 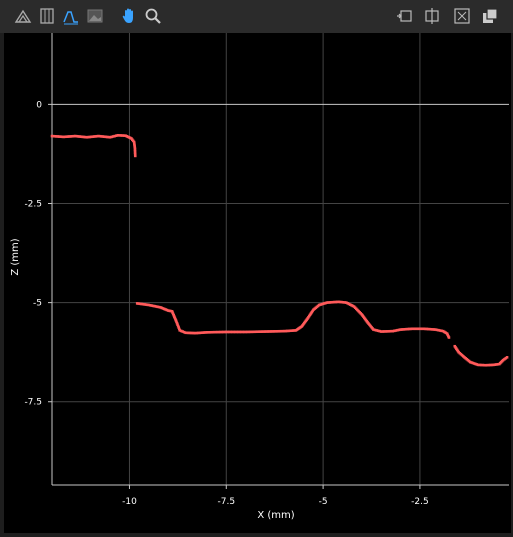 What do you see at coordinates (95, 16) in the screenshot?
I see `image-view-icon` at bounding box center [95, 16].